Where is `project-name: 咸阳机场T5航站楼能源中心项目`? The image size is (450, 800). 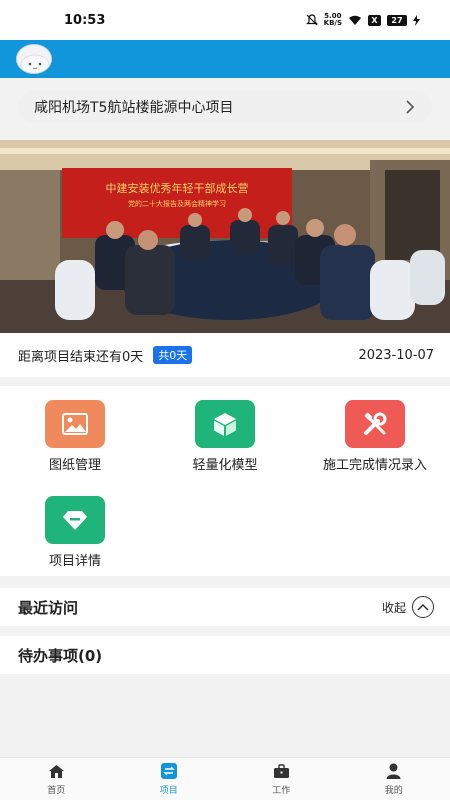 project-name: 咸阳机场T5航站楼能源中心项目 is located at coordinates (134, 108).